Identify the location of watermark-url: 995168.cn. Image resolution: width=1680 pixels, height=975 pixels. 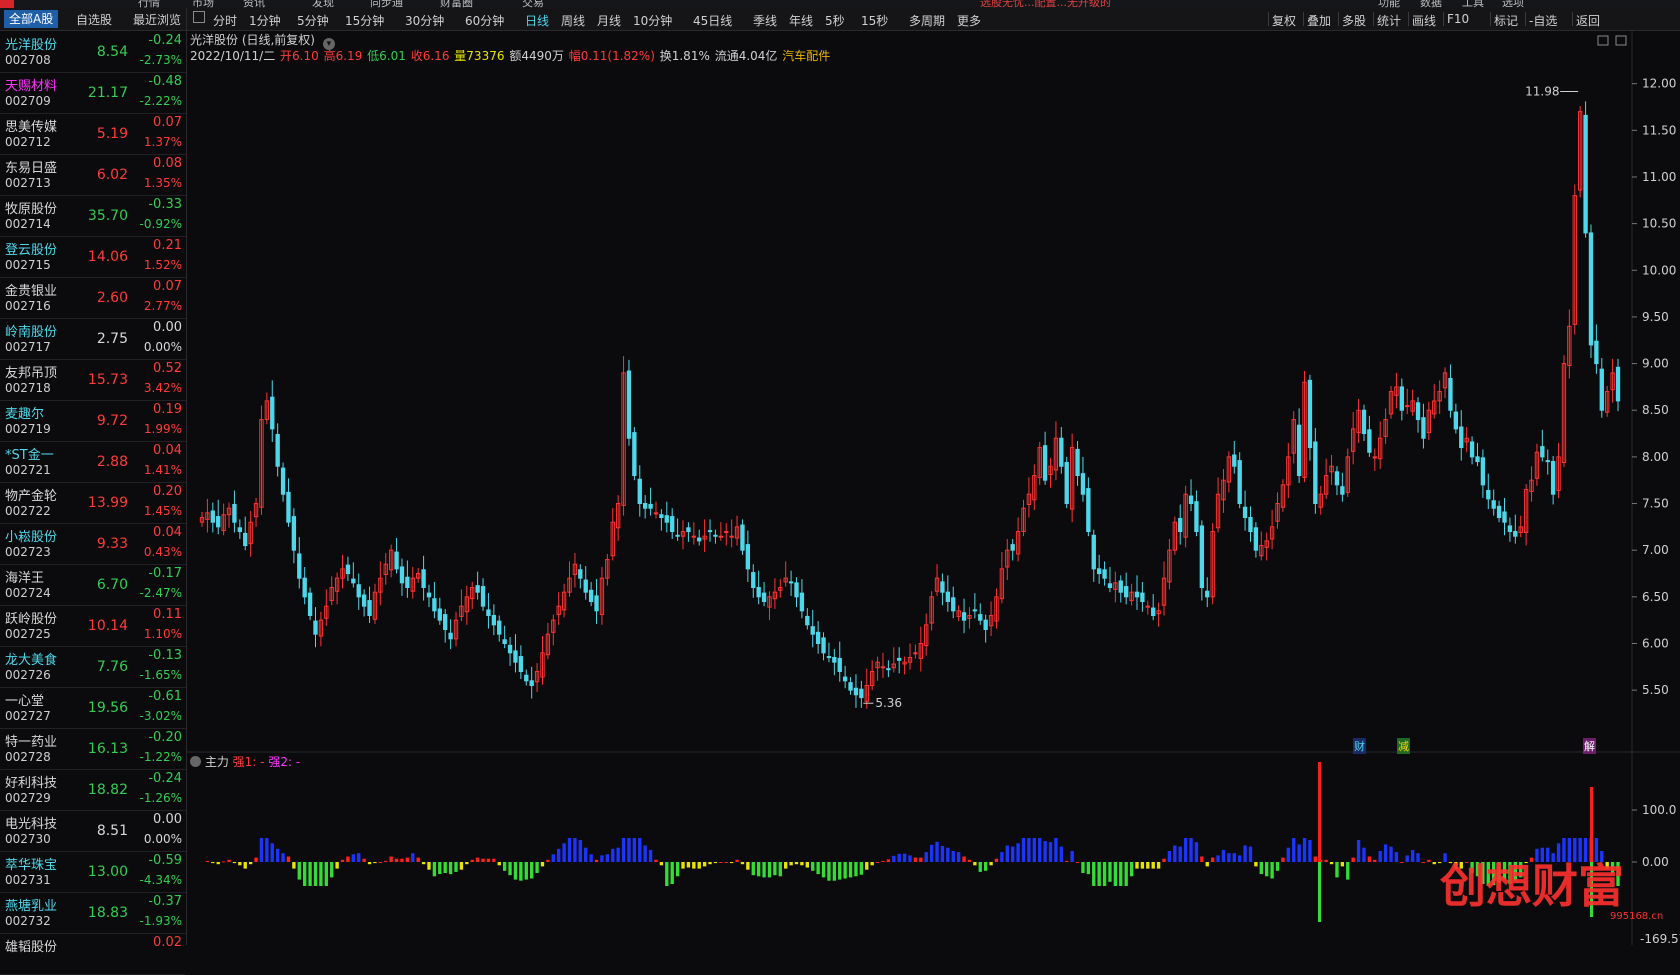
(1637, 916).